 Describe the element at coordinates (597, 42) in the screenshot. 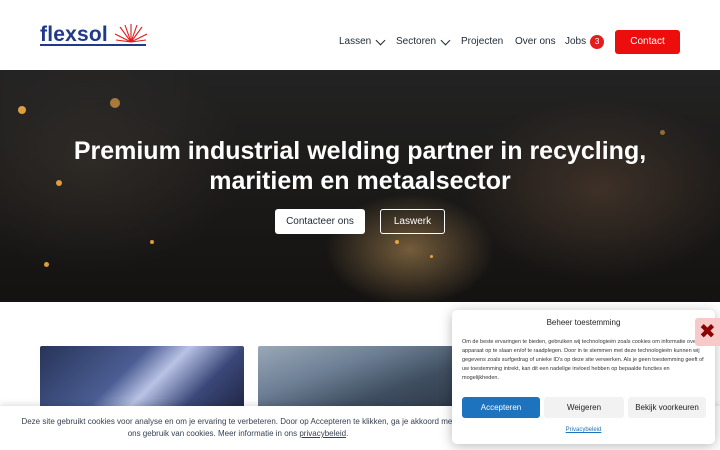

I see `jobs-count-badge: 3` at that location.